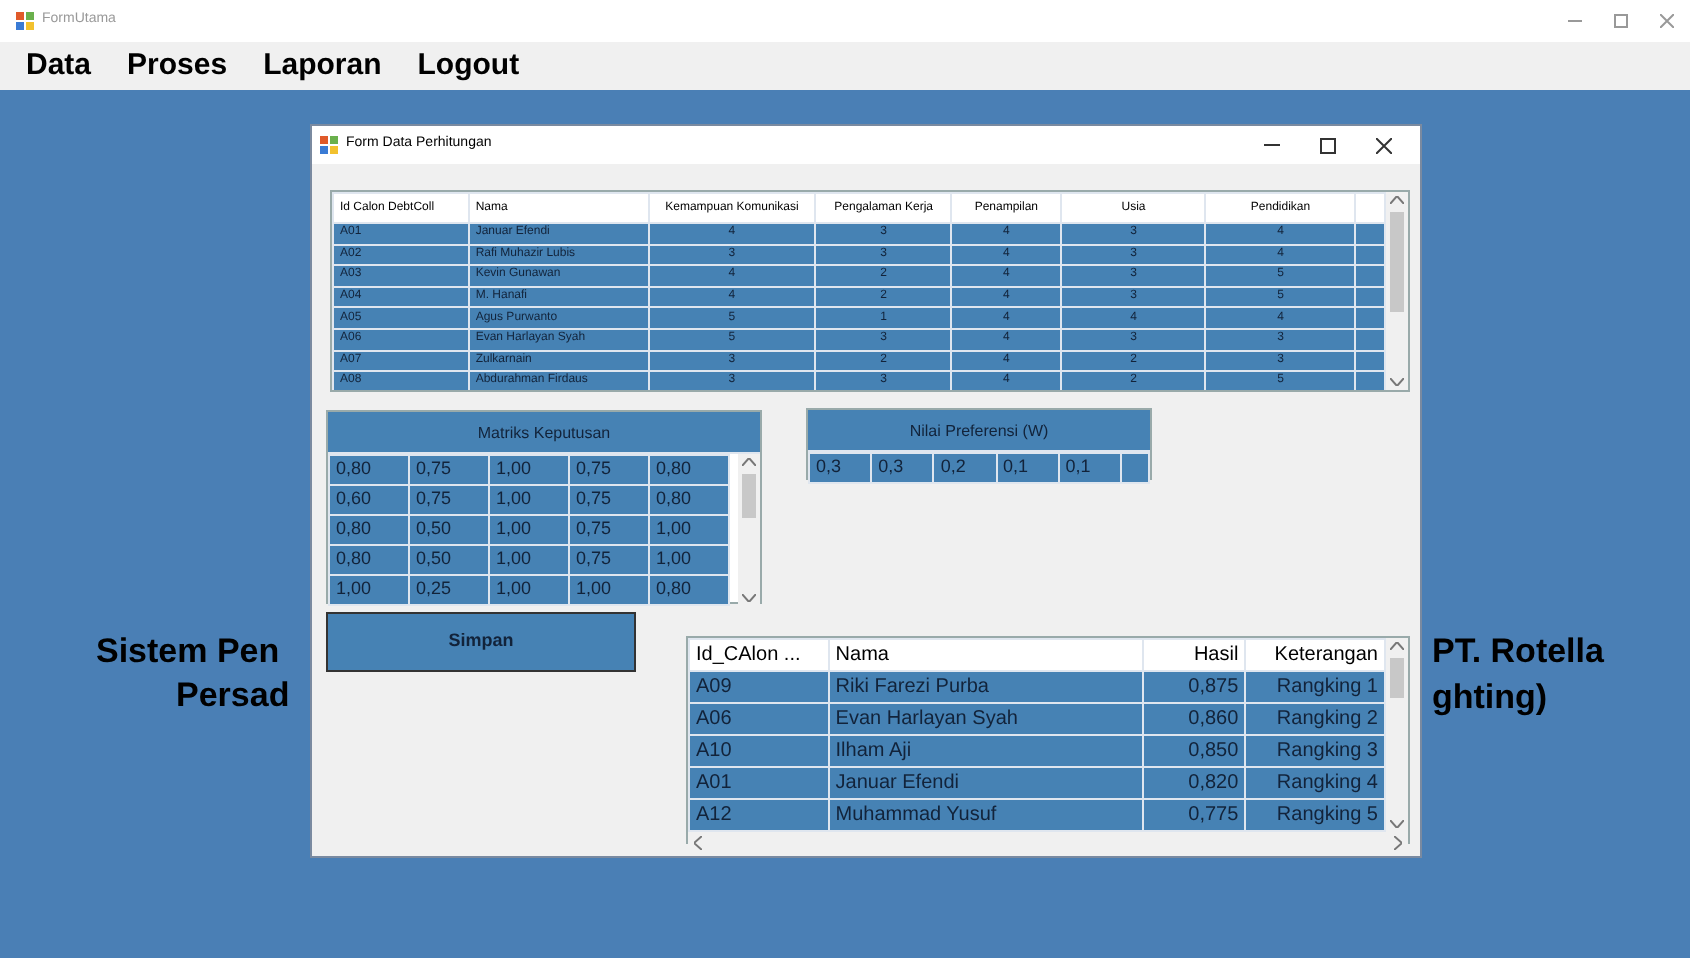 The image size is (1690, 958). Describe the element at coordinates (481, 642) in the screenshot. I see `save-button: Simpan` at that location.